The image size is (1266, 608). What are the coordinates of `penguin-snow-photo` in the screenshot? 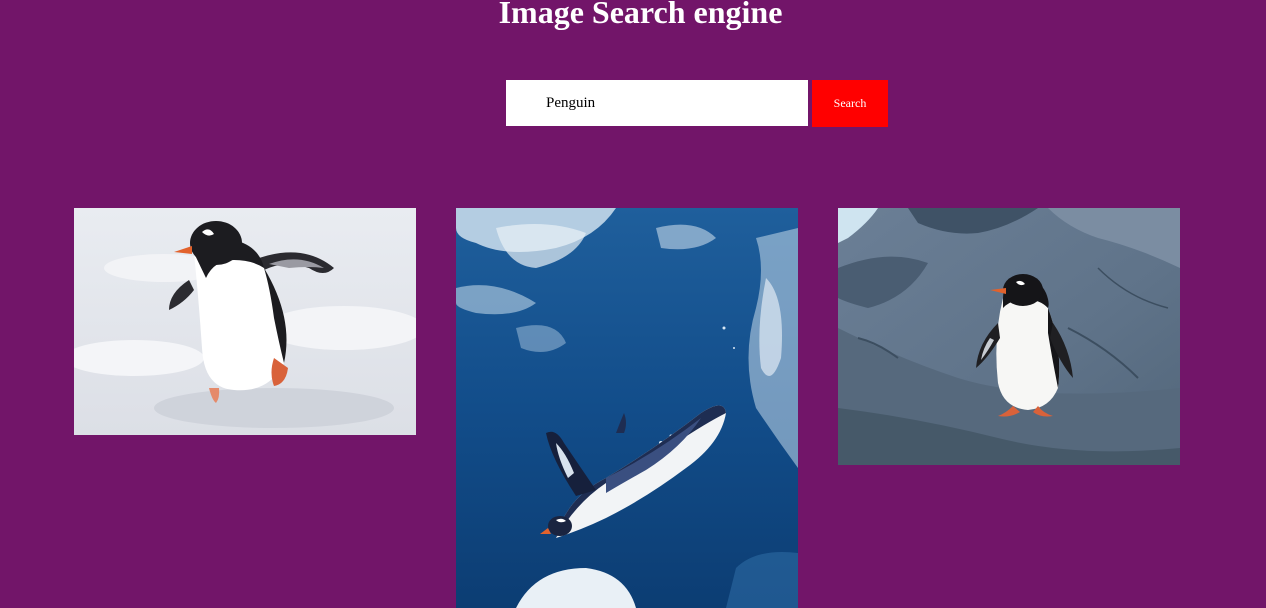 It's located at (245, 321).